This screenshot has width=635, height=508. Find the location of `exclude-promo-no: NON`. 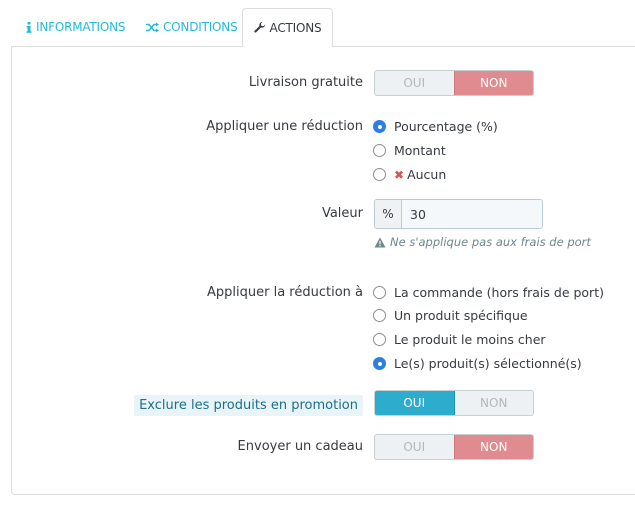

exclude-promo-no: NON is located at coordinates (494, 403).